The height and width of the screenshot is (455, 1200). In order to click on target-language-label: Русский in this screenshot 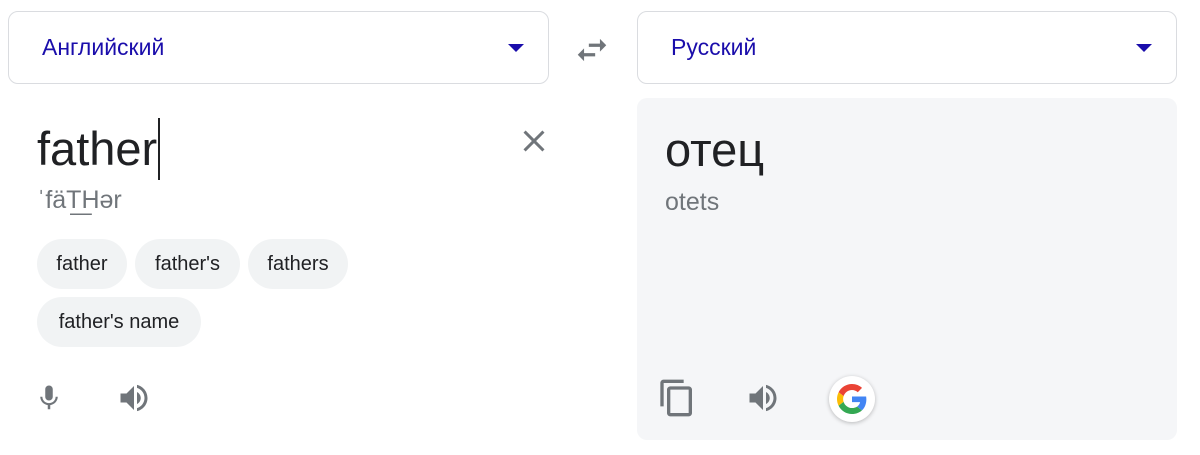, I will do `click(714, 47)`.